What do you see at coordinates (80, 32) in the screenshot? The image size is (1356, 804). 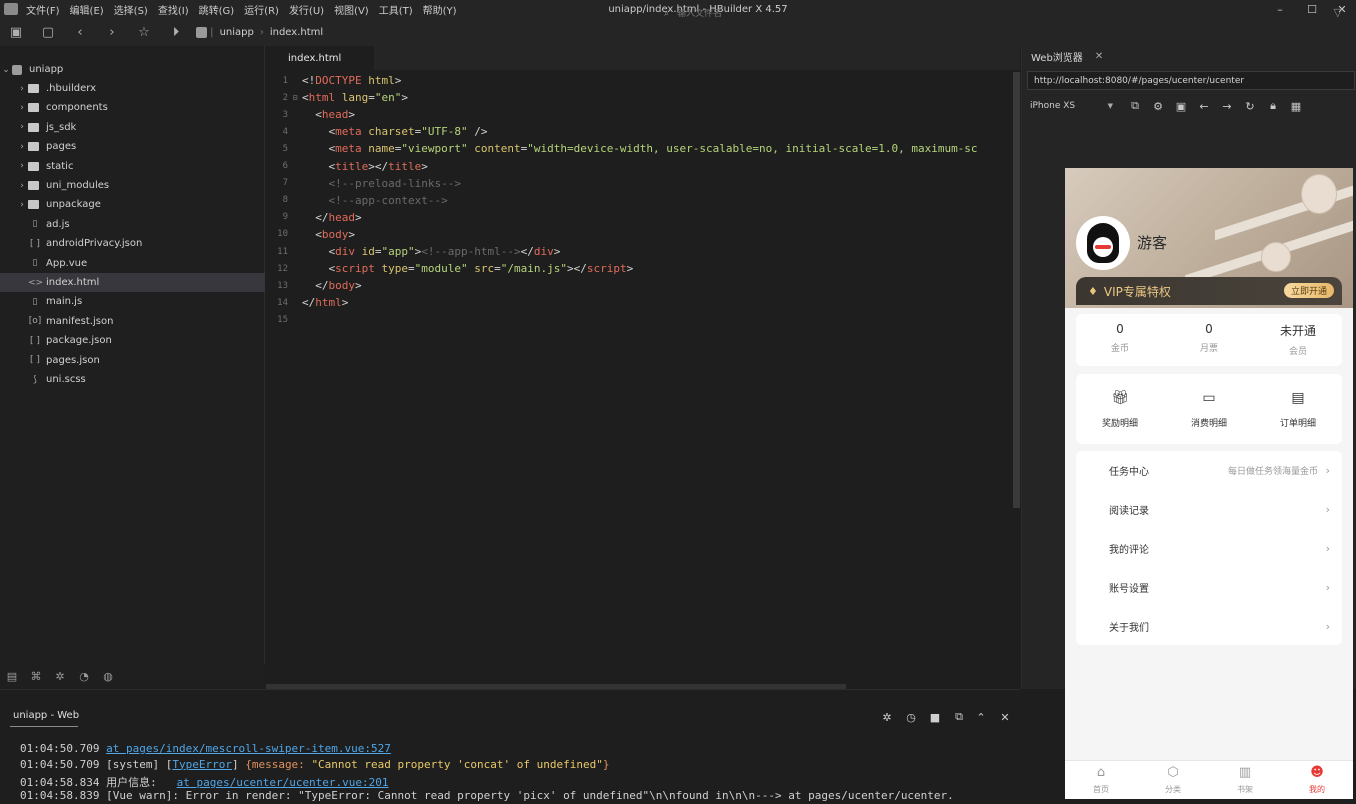 I see `back-icon: ‹` at bounding box center [80, 32].